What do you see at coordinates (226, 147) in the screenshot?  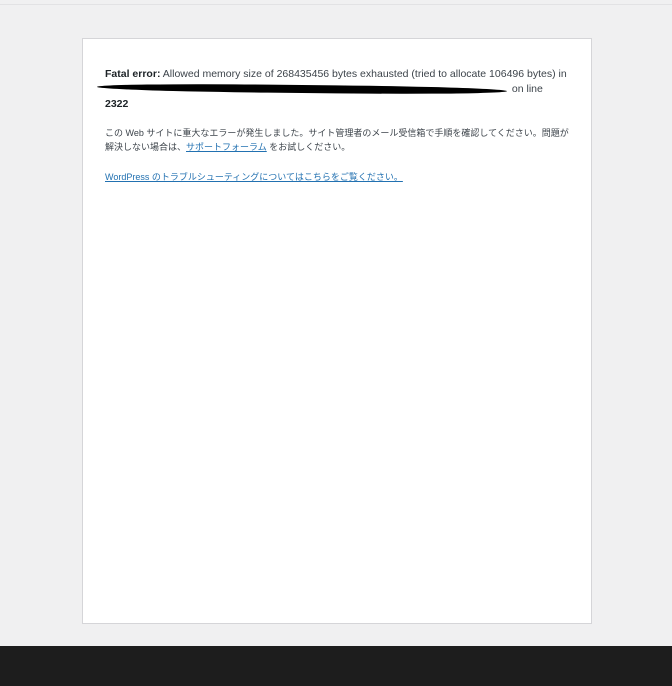 I see `support-forum-link: サポートフォーラム` at bounding box center [226, 147].